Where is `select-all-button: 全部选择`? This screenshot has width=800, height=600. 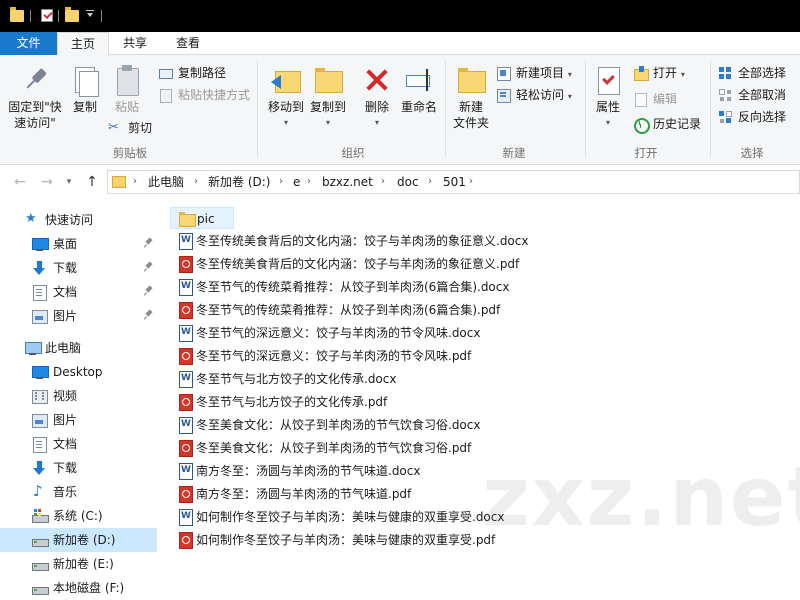
select-all-button: 全部选择 is located at coordinates (752, 73).